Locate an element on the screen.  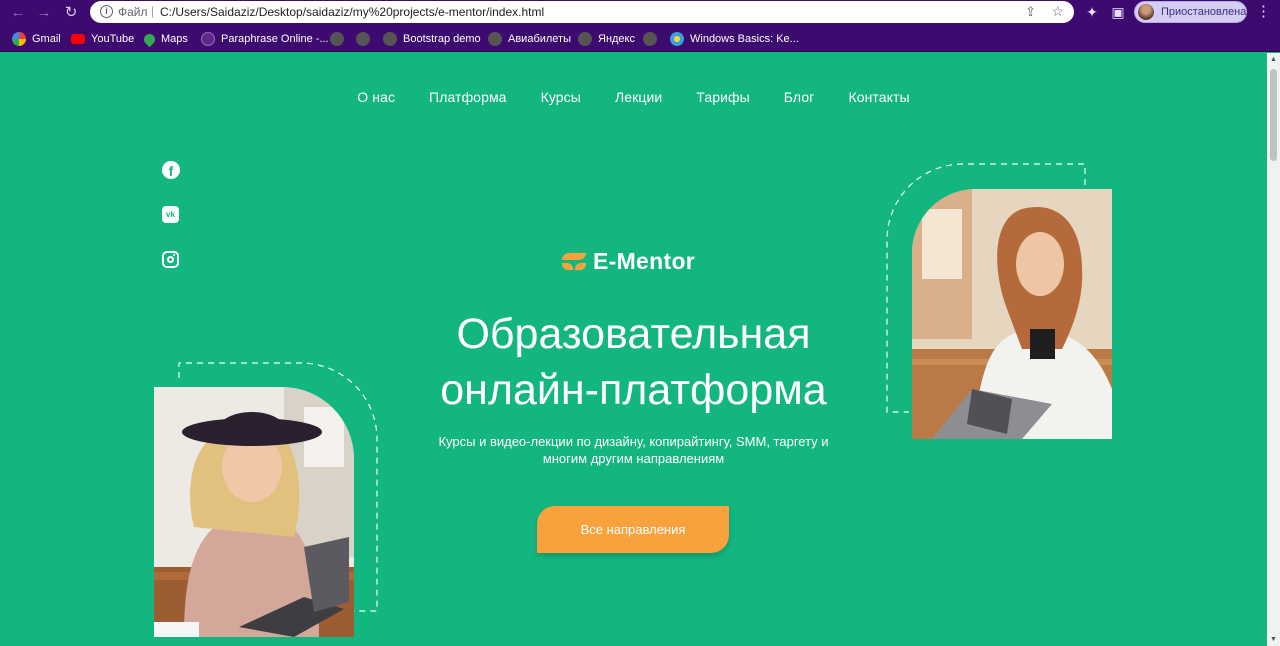
facebook-icon: f is located at coordinates (171, 170).